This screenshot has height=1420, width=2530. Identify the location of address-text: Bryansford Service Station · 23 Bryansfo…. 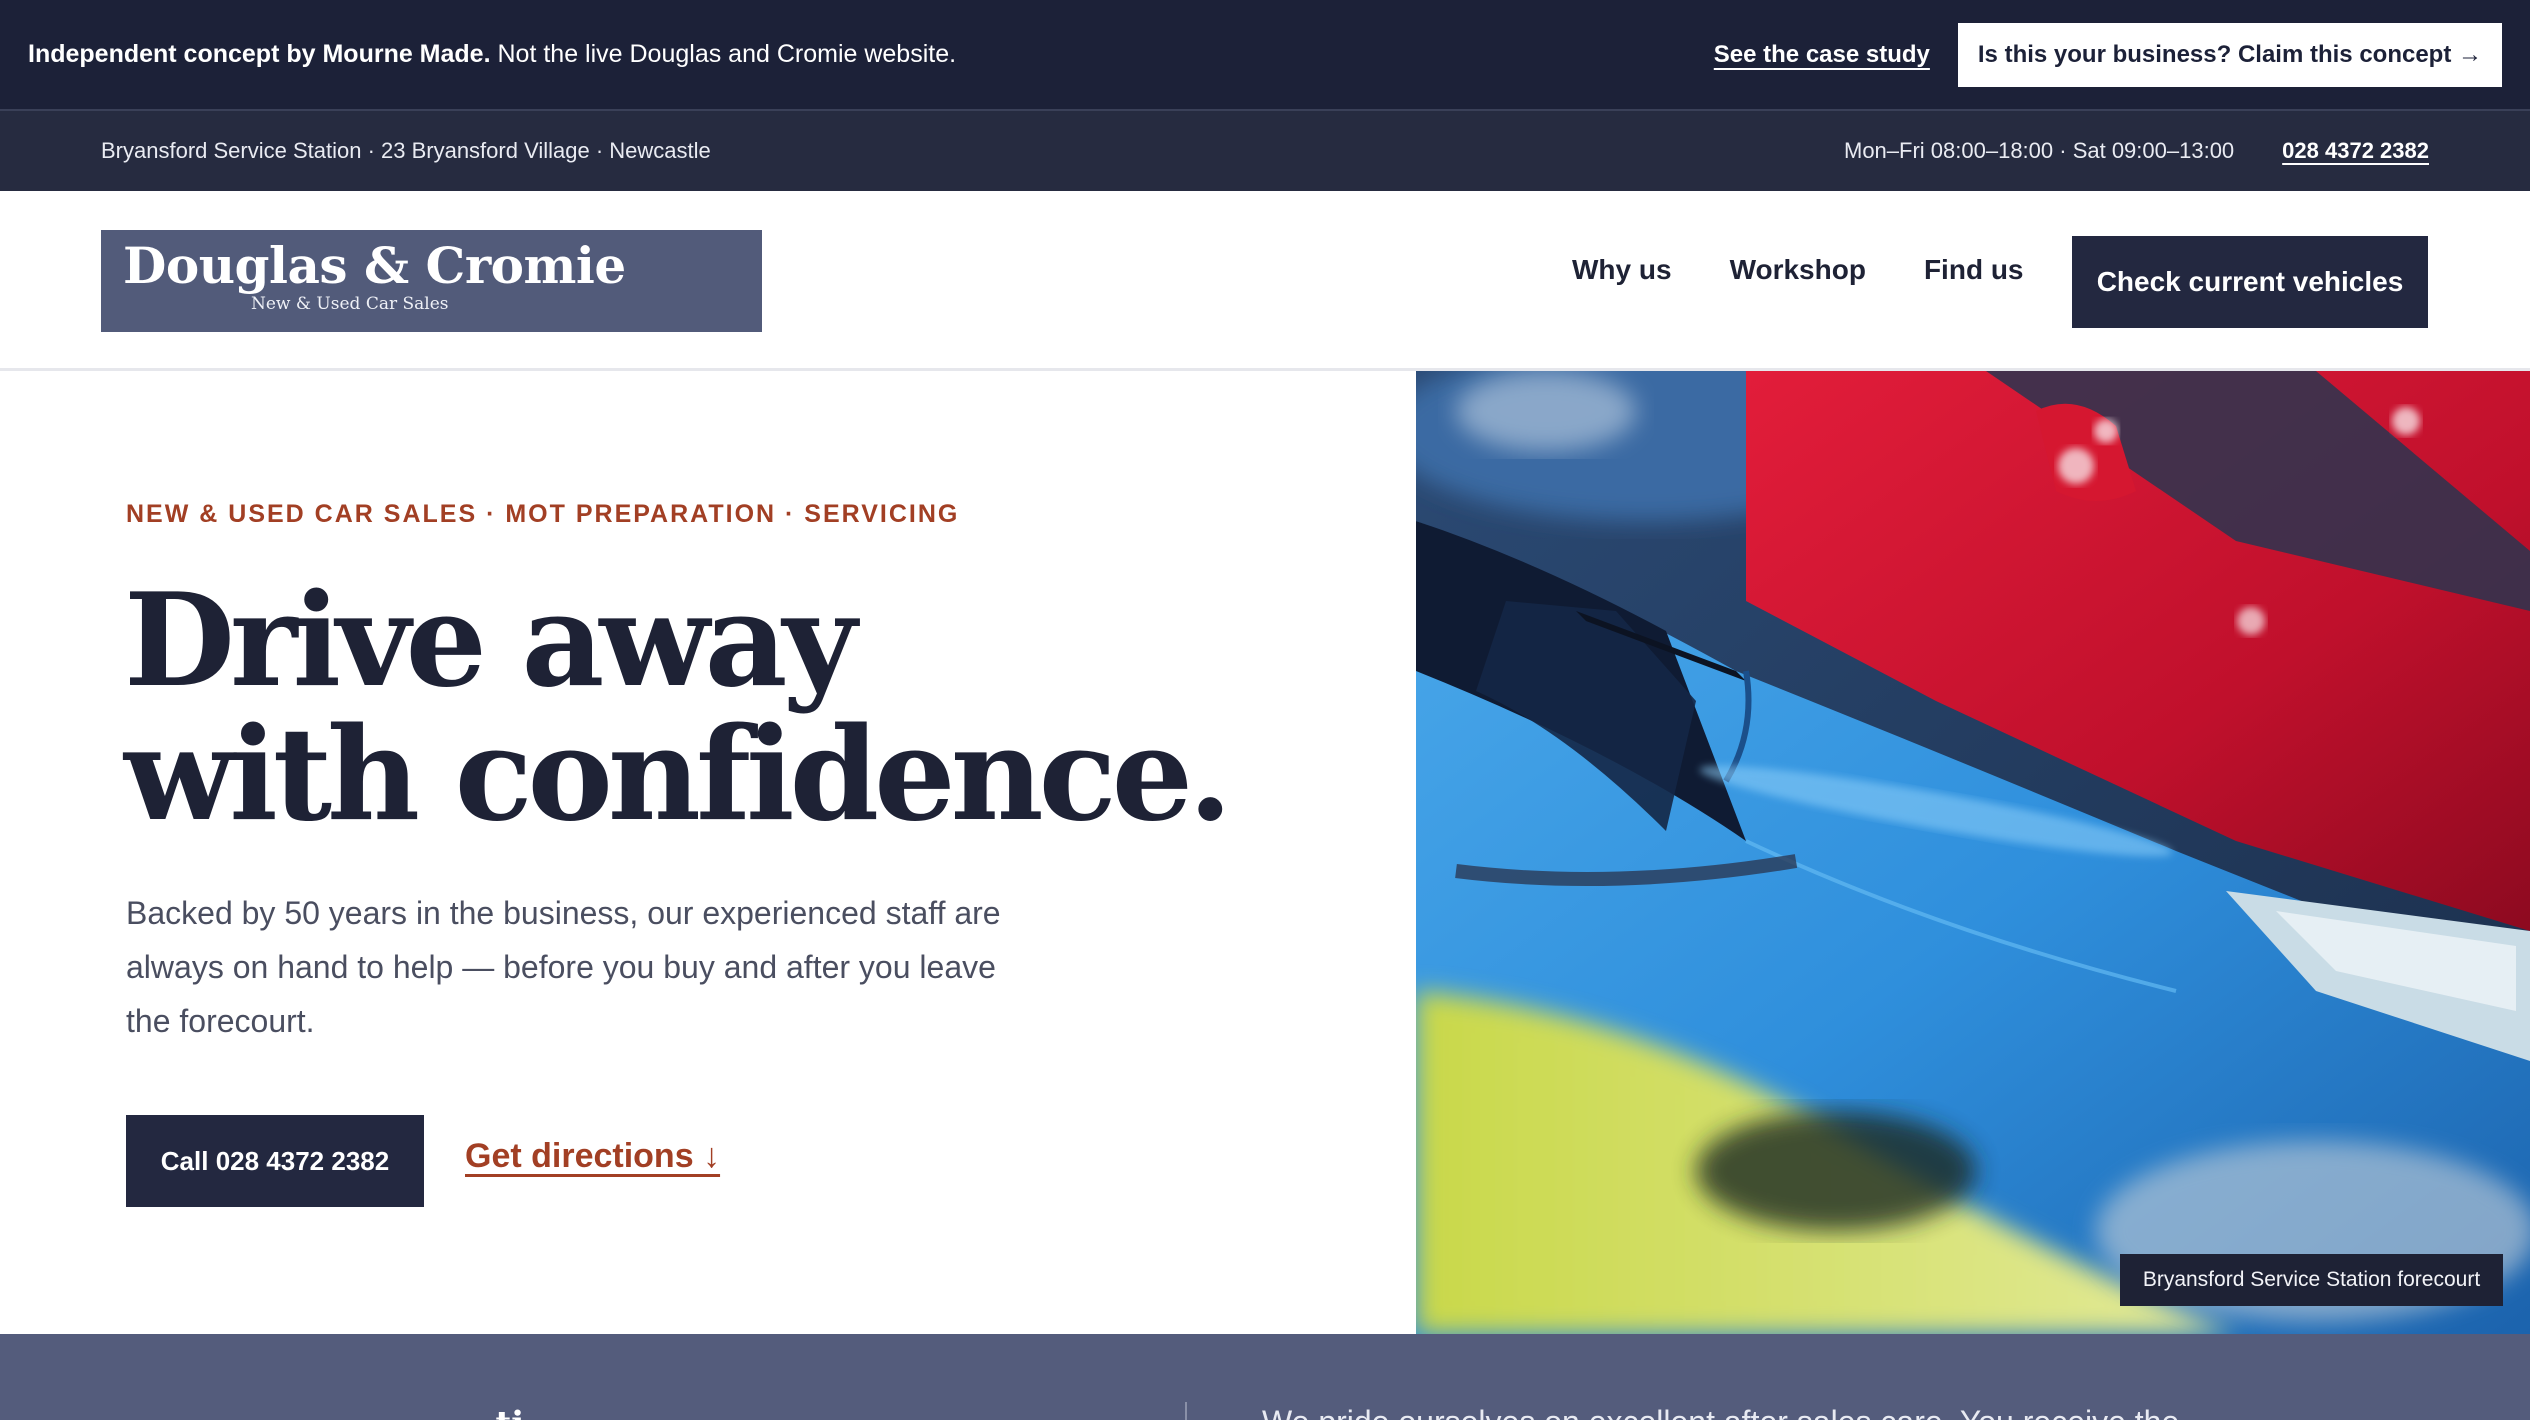
(406, 150).